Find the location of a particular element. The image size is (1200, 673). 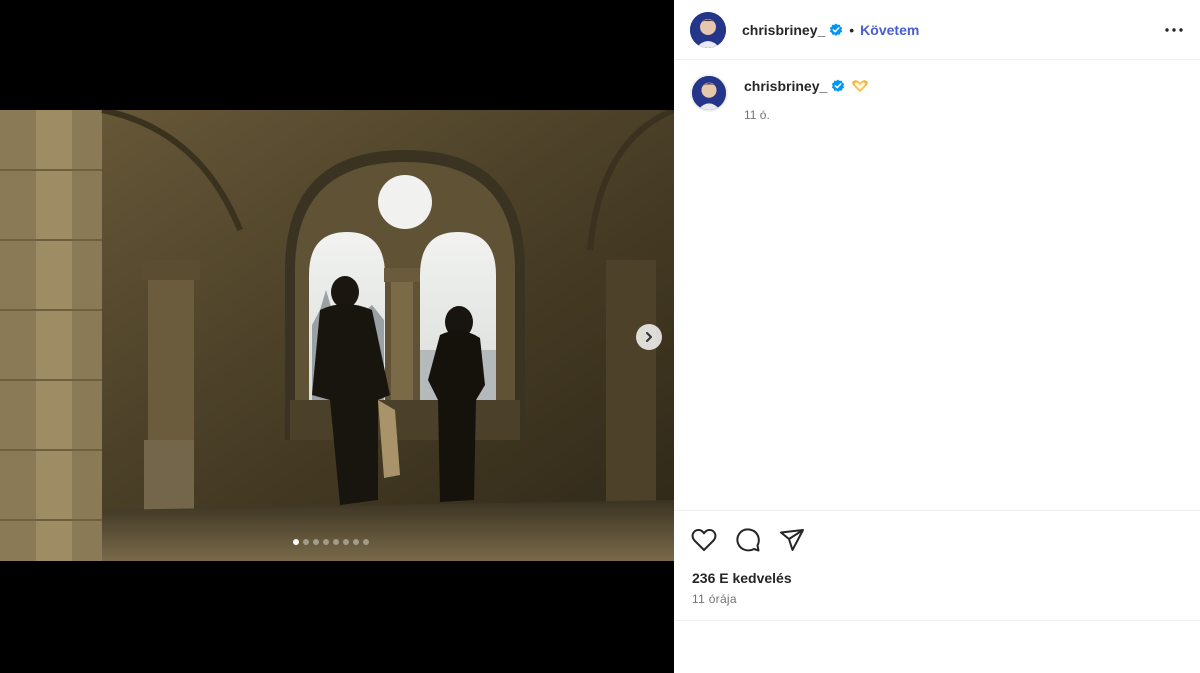

more-options-icon is located at coordinates (1174, 30).